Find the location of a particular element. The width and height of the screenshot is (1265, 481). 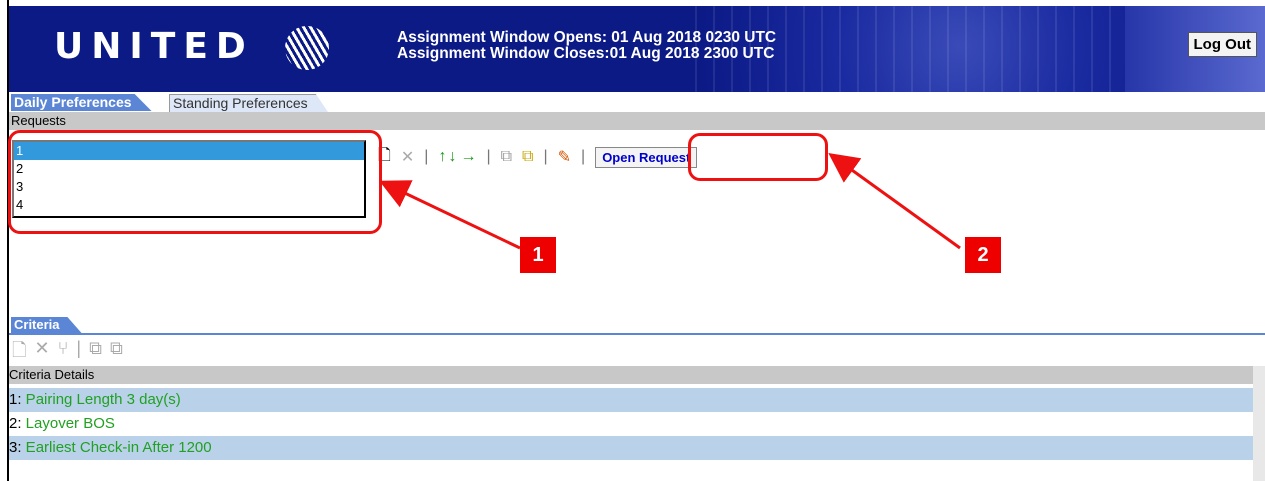

callout-badge-2: 2 is located at coordinates (983, 255).